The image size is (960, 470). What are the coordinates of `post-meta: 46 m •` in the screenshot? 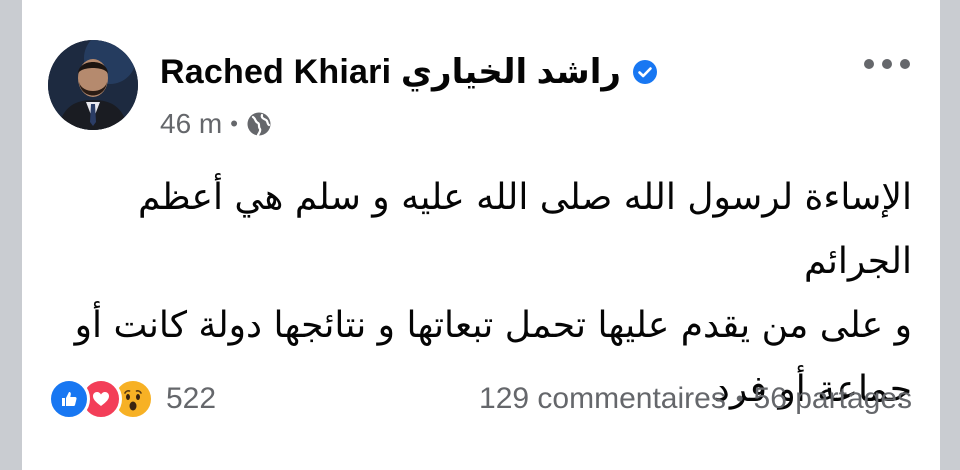 It's located at (216, 124).